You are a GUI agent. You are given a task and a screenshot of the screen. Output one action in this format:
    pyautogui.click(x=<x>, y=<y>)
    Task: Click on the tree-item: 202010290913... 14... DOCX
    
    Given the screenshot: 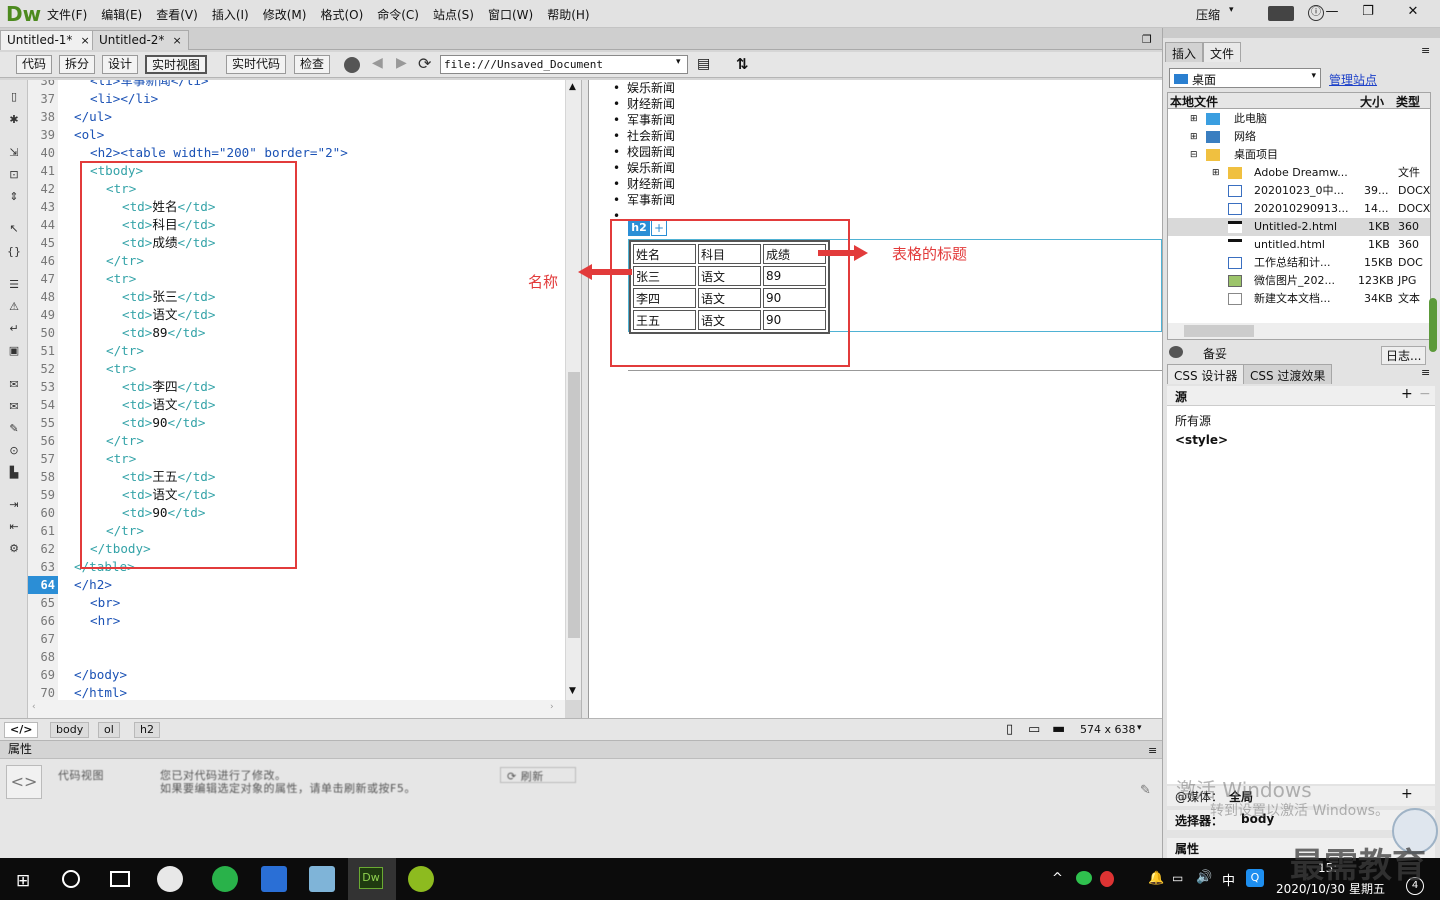 What is the action you would take?
    pyautogui.click(x=1299, y=209)
    